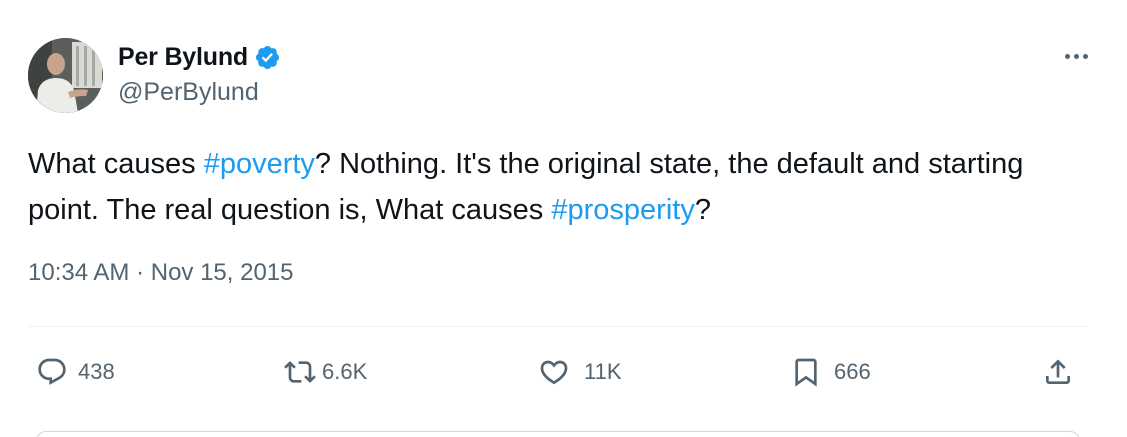  I want to click on author-handle: @PerBylund, so click(199, 92).